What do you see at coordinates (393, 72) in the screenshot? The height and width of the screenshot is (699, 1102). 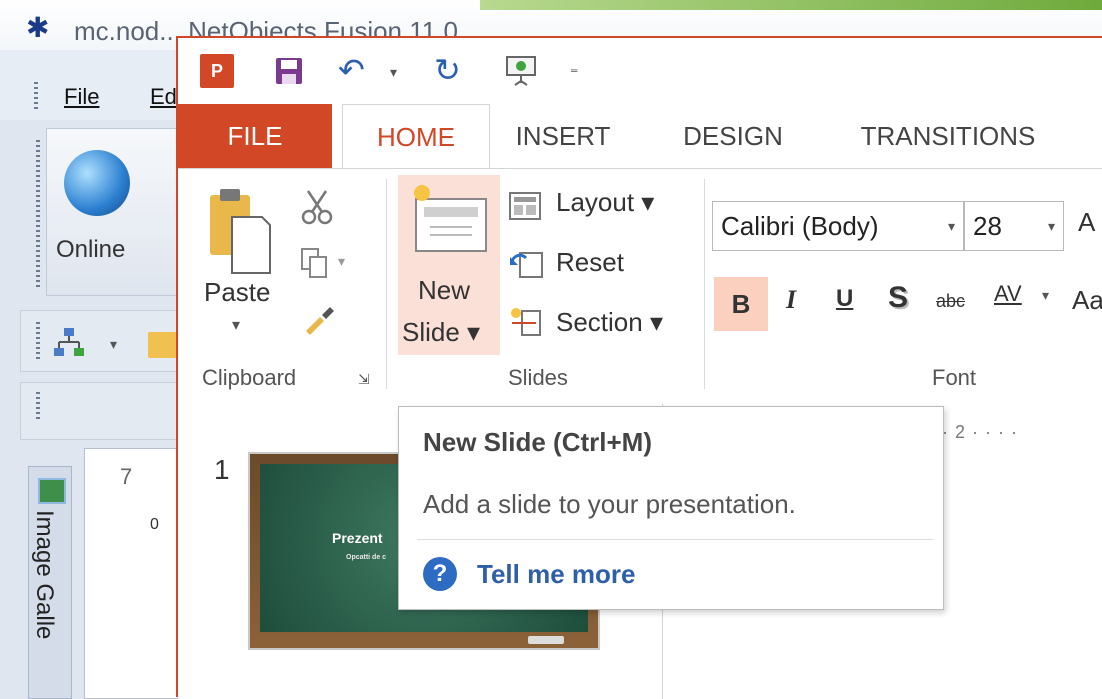 I see `undo-dropdown-icon: ▾` at bounding box center [393, 72].